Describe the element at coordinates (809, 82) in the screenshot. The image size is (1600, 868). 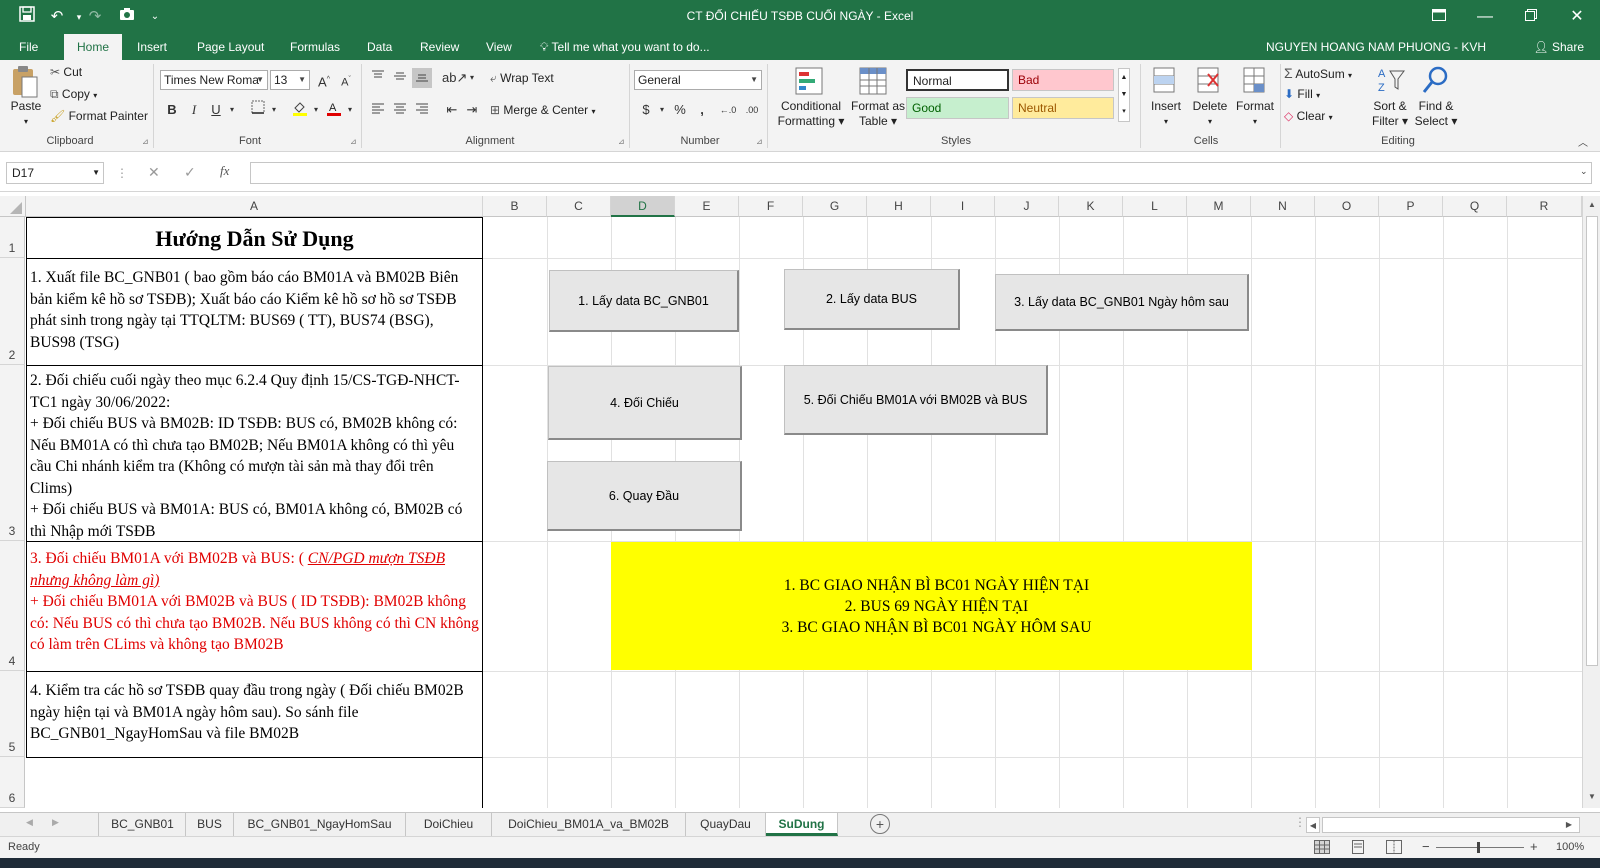
I see `conditional-formatting-icon` at that location.